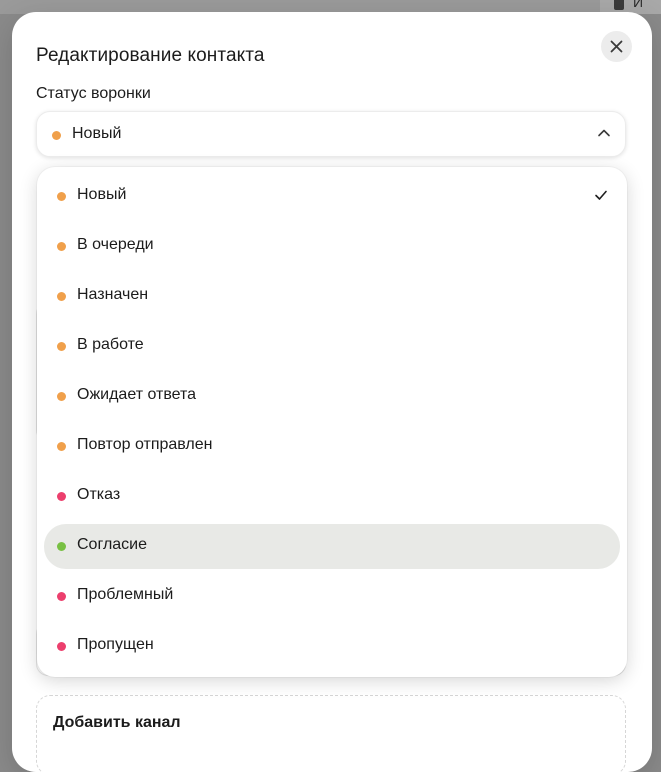  Describe the element at coordinates (110, 344) in the screenshot. I see `status-option-label: В работе` at that location.